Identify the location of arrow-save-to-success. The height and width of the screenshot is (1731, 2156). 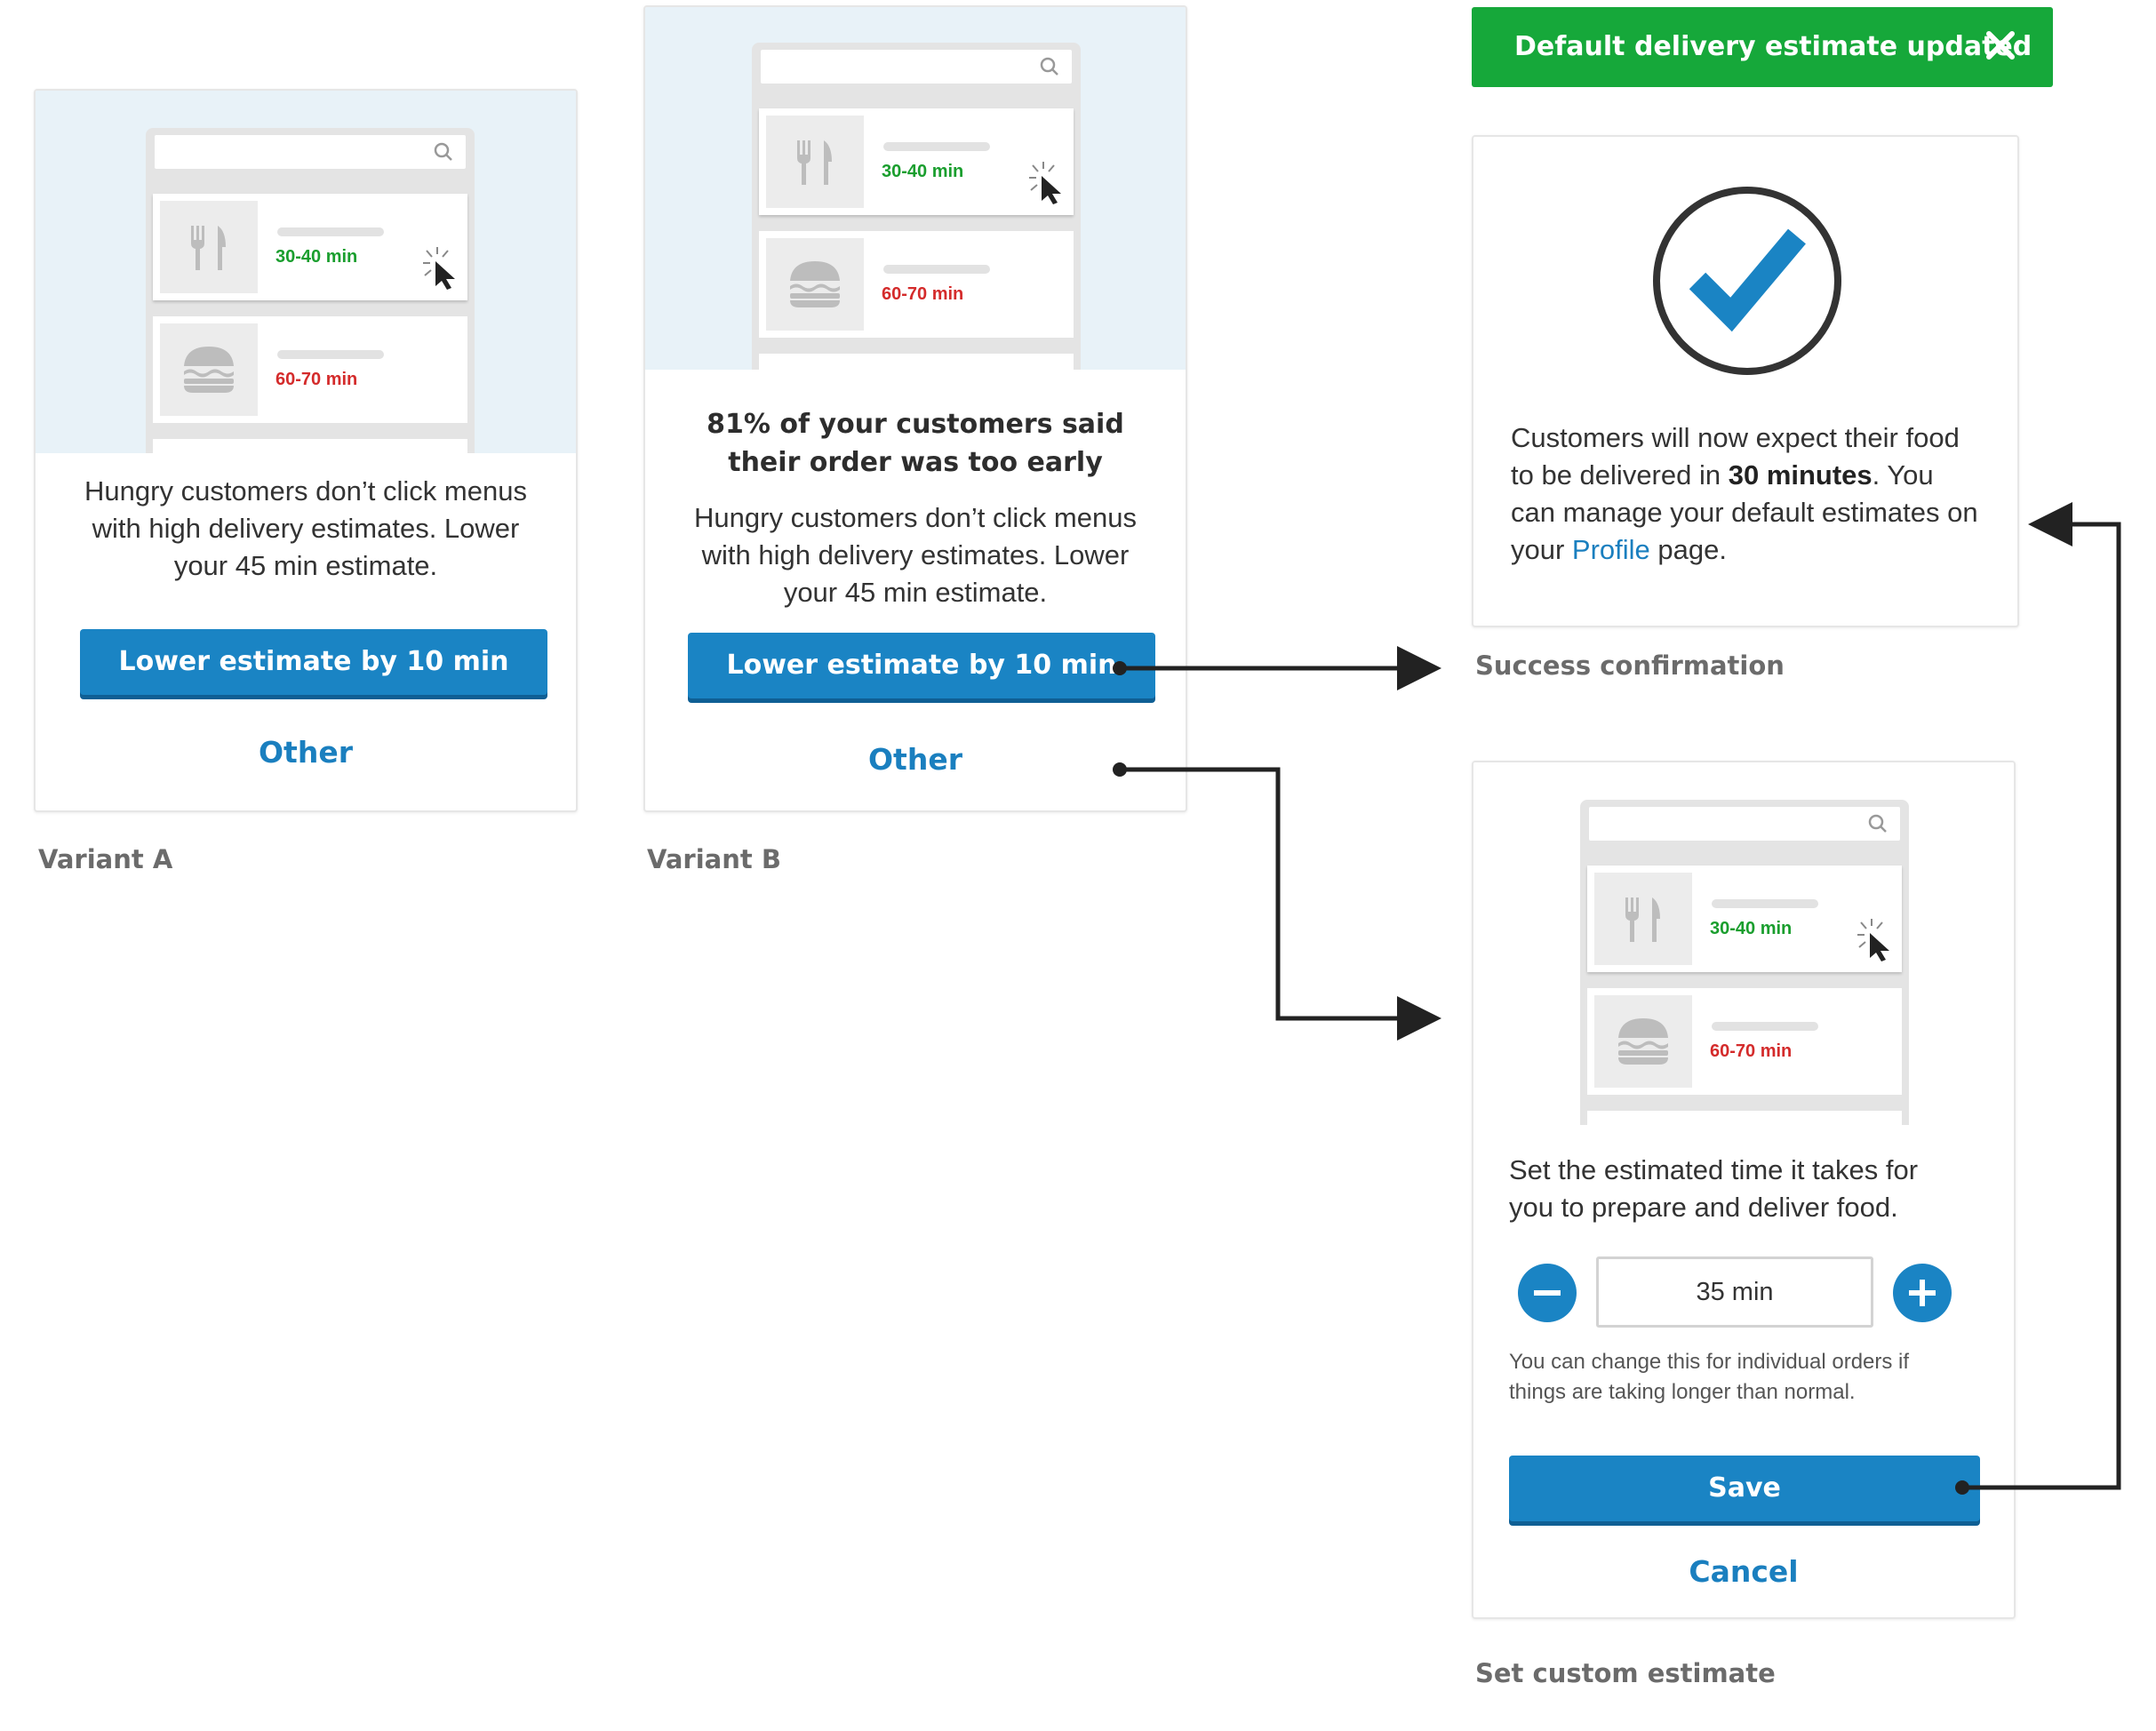
(2038, 998).